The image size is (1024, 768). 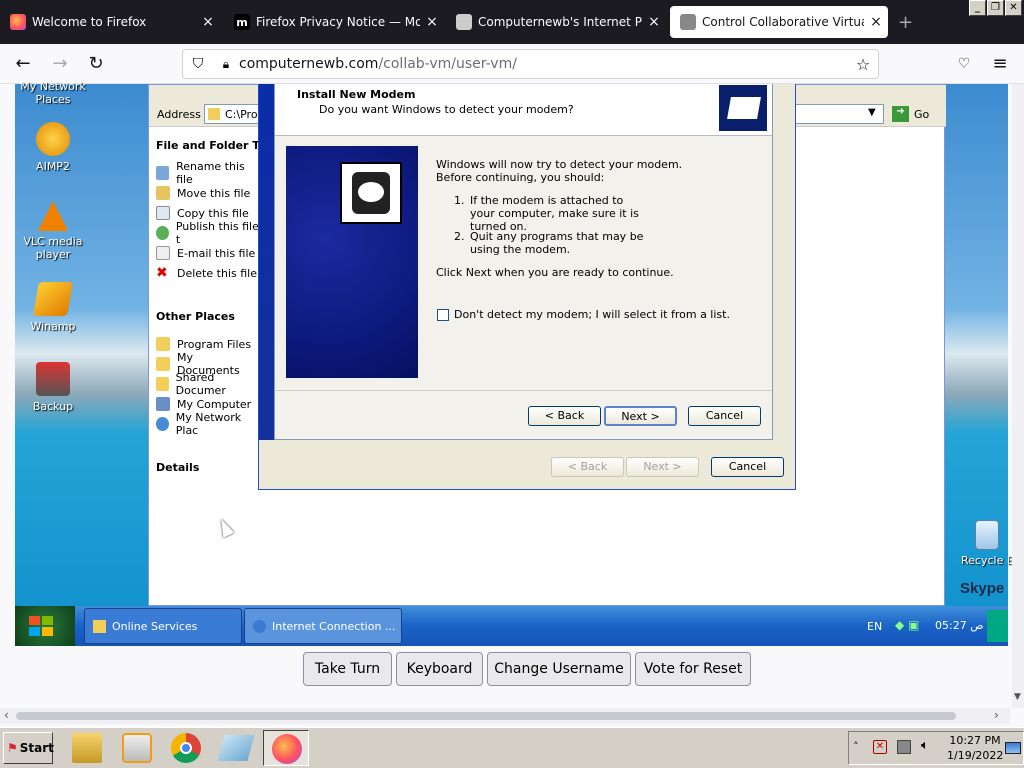 I want to click on chrome-icon, so click(x=186, y=748).